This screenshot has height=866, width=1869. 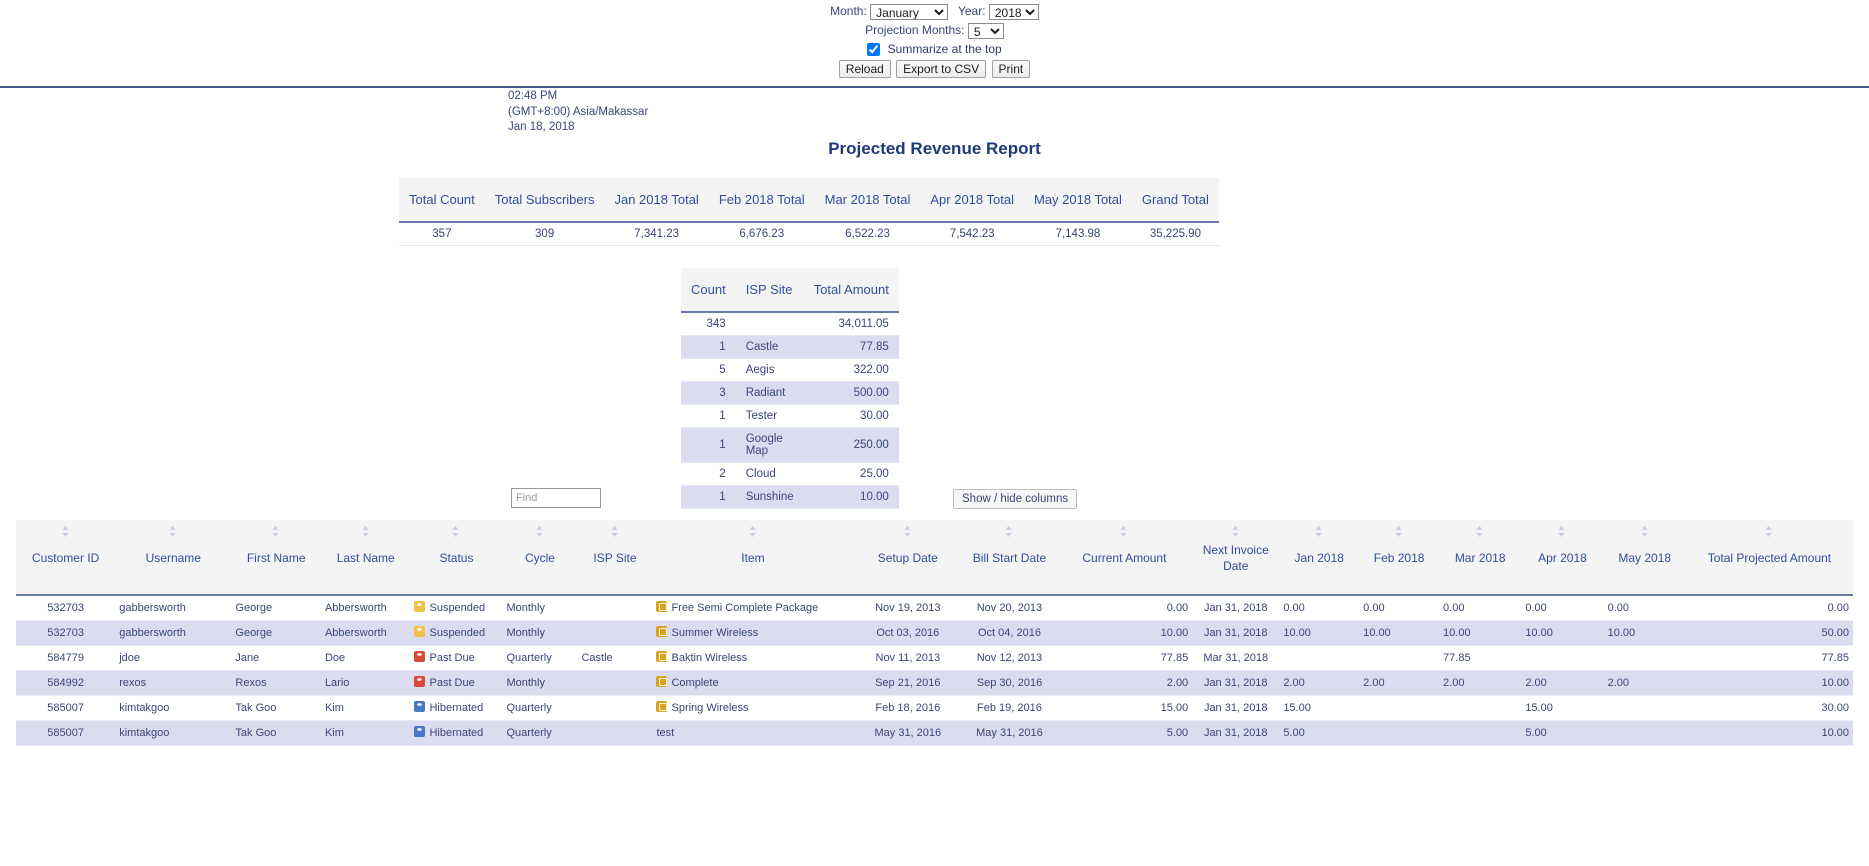 I want to click on cell-cycle: Quarterly, so click(x=540, y=708).